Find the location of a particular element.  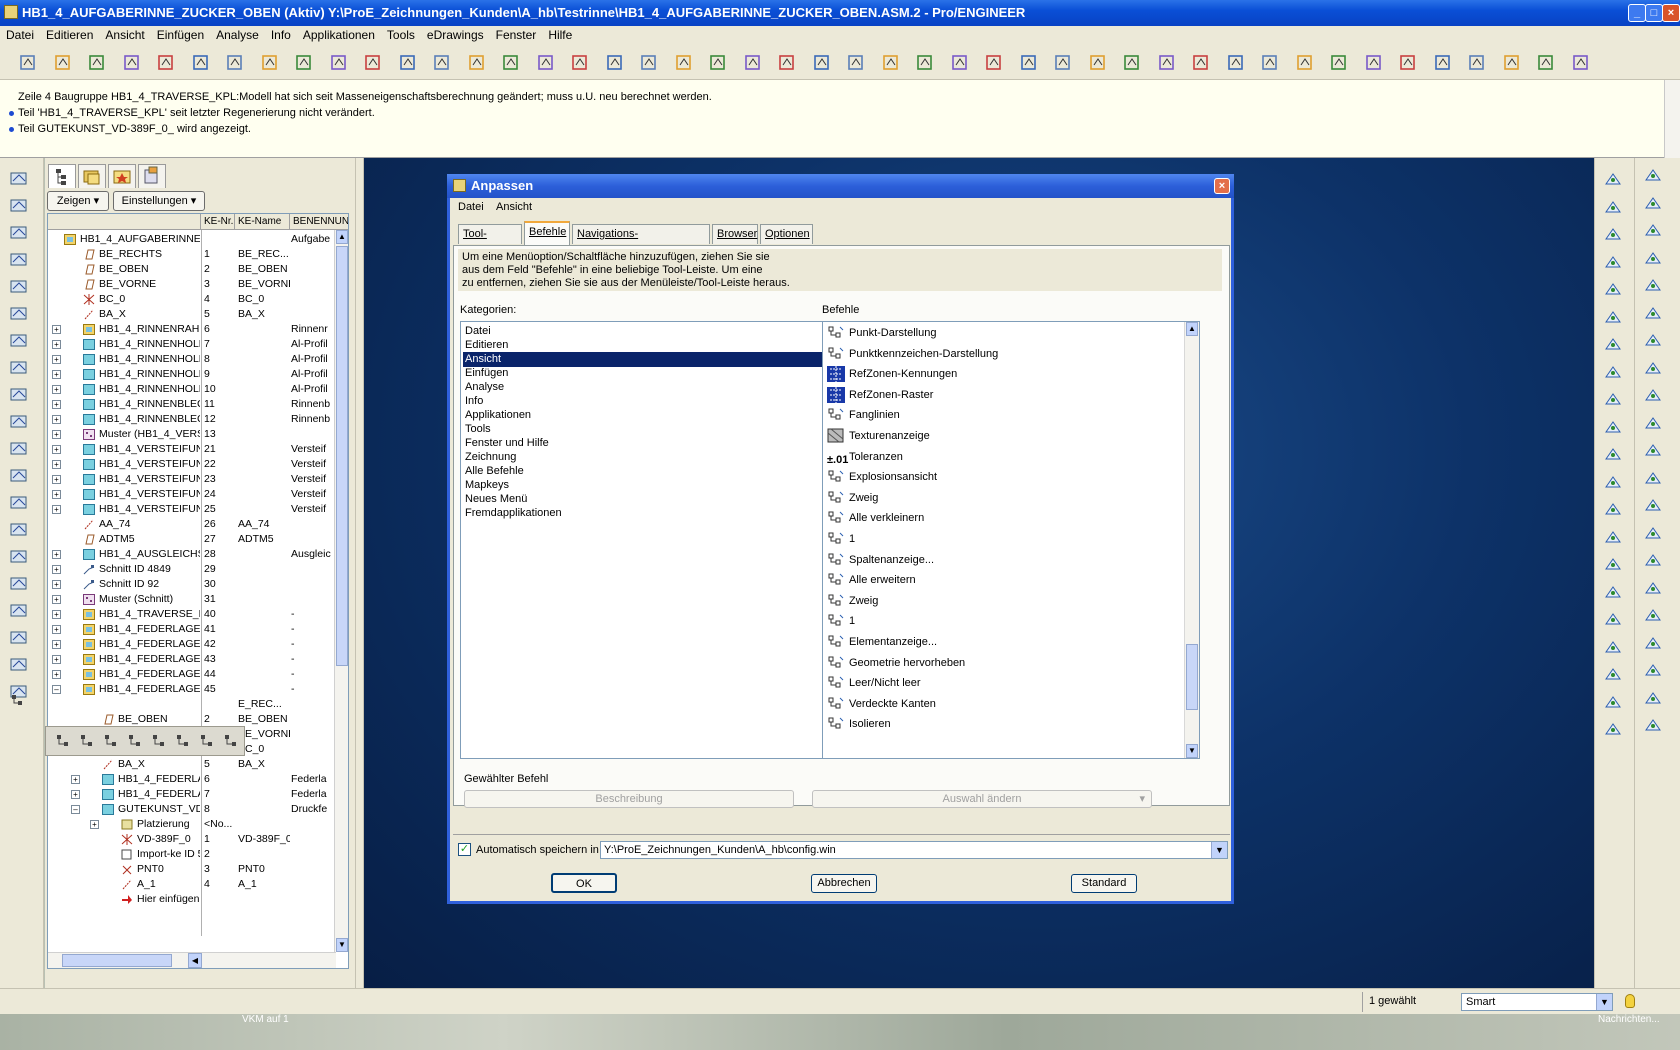

command-item: Verdeckte Kanten is located at coordinates (995, 704).